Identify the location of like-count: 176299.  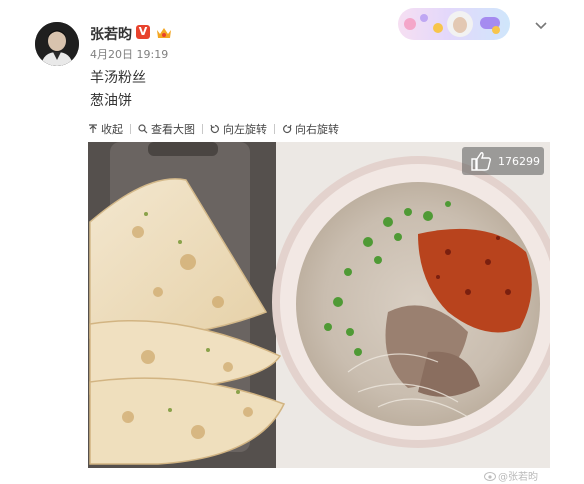
(519, 161).